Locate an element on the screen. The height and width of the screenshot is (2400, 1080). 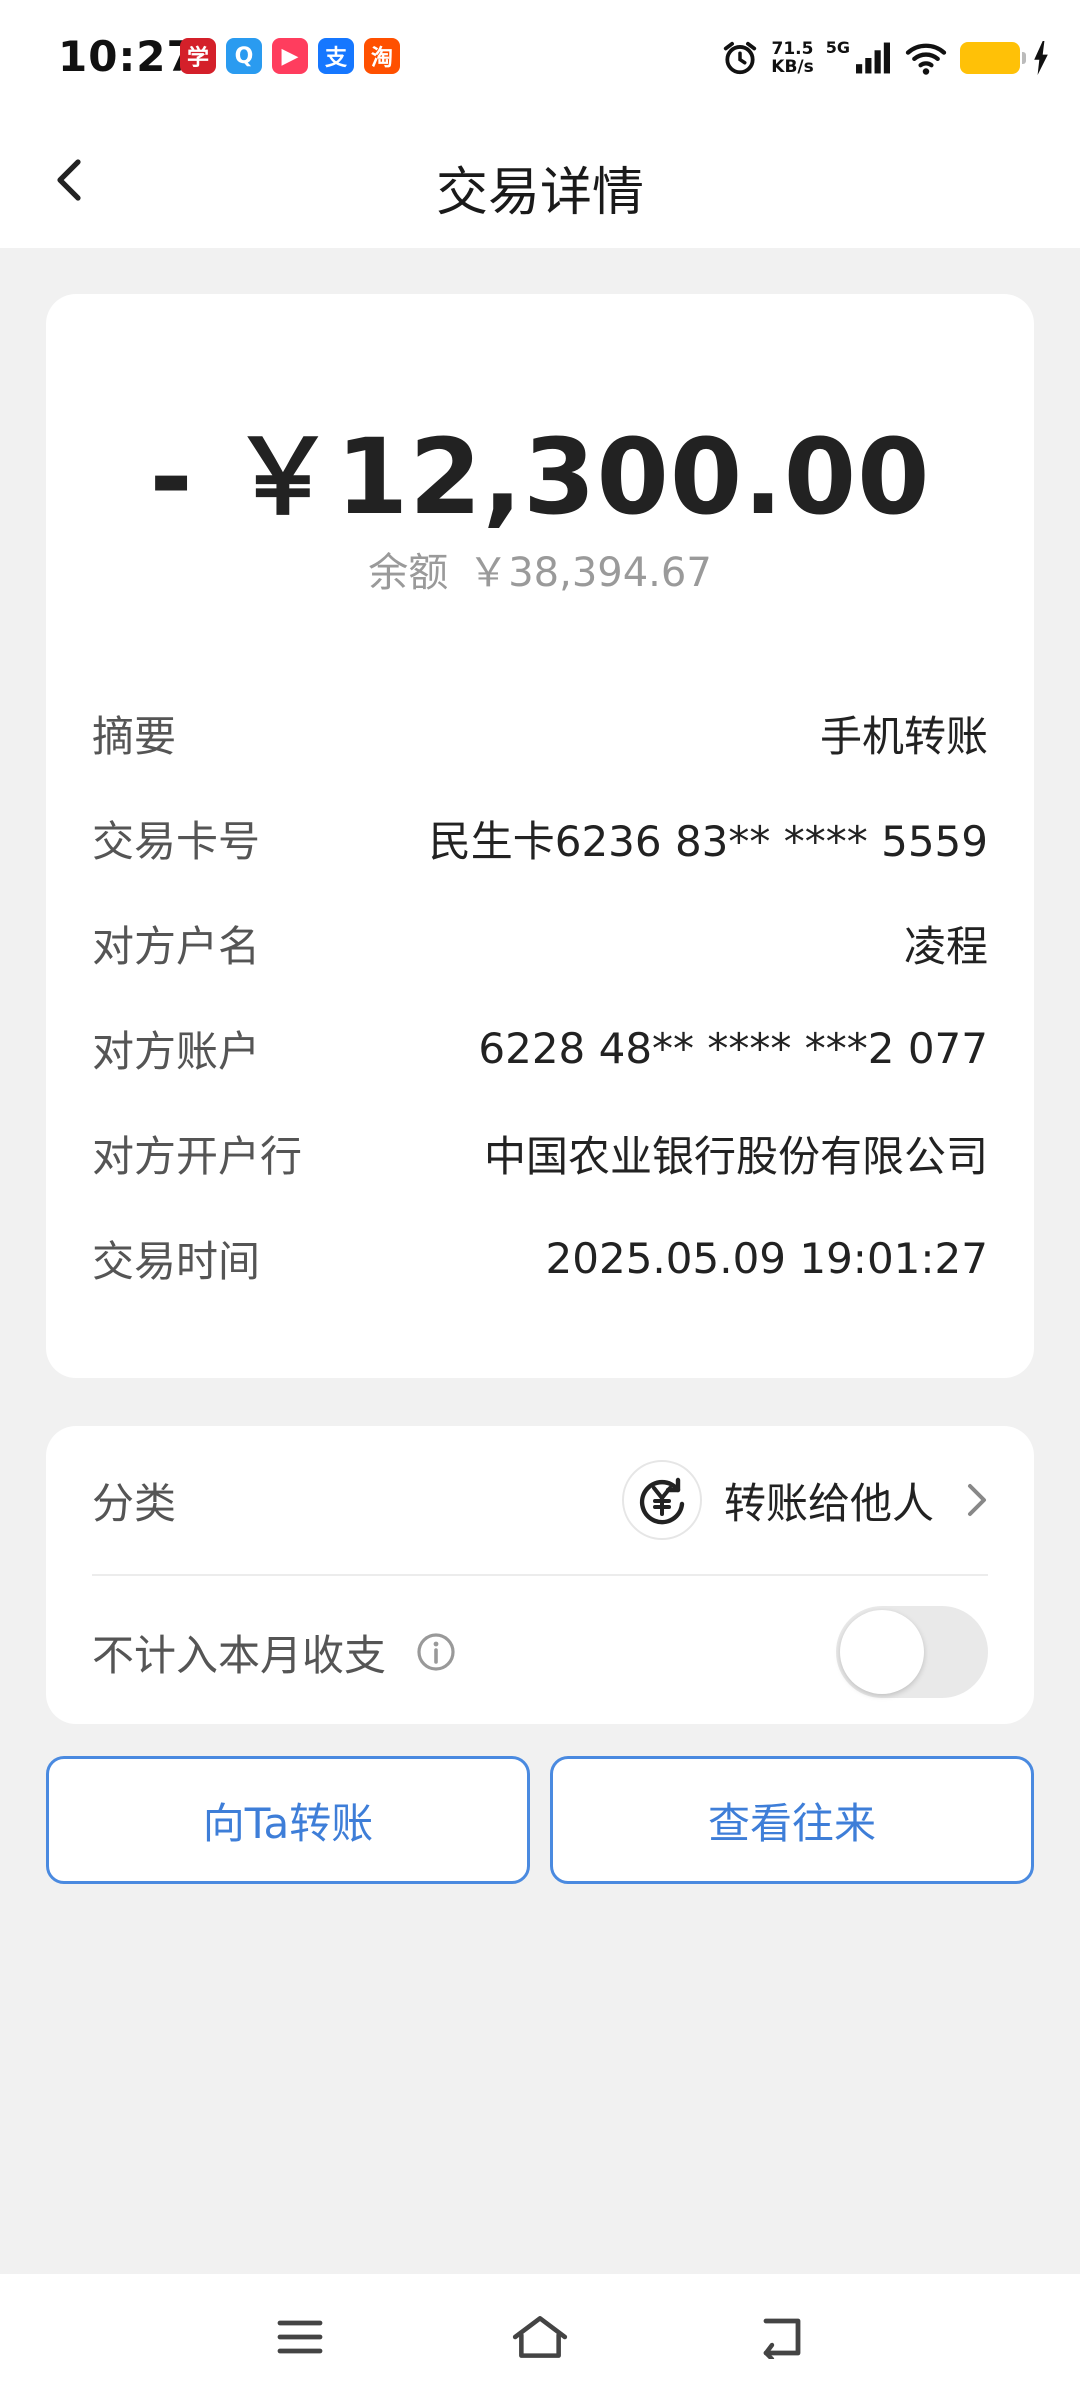
detail-row-payee-account: 对方账户 6228 48** **** ***2 077 is located at coordinates (540, 1048).